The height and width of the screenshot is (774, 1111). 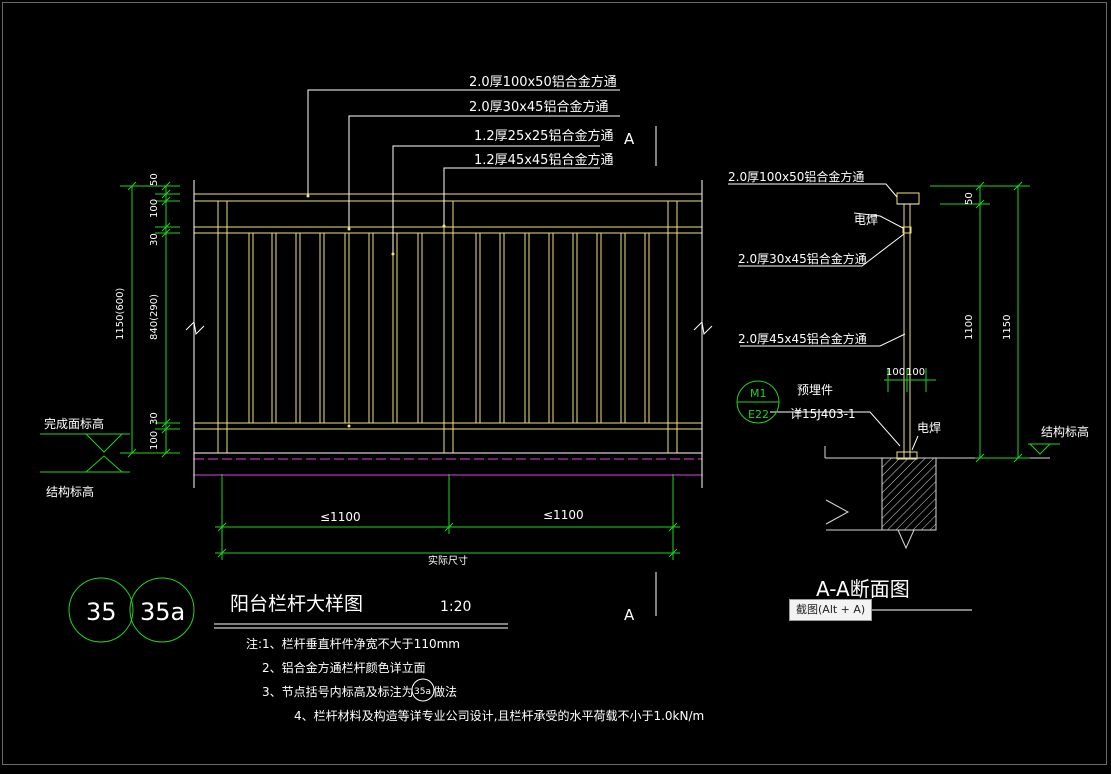 I want to click on note-4: 4、栏杆材料及构造等详专业公司设计,且栏杆承受的水平荷载不小于1.0kN/m, so click(x=499, y=715).